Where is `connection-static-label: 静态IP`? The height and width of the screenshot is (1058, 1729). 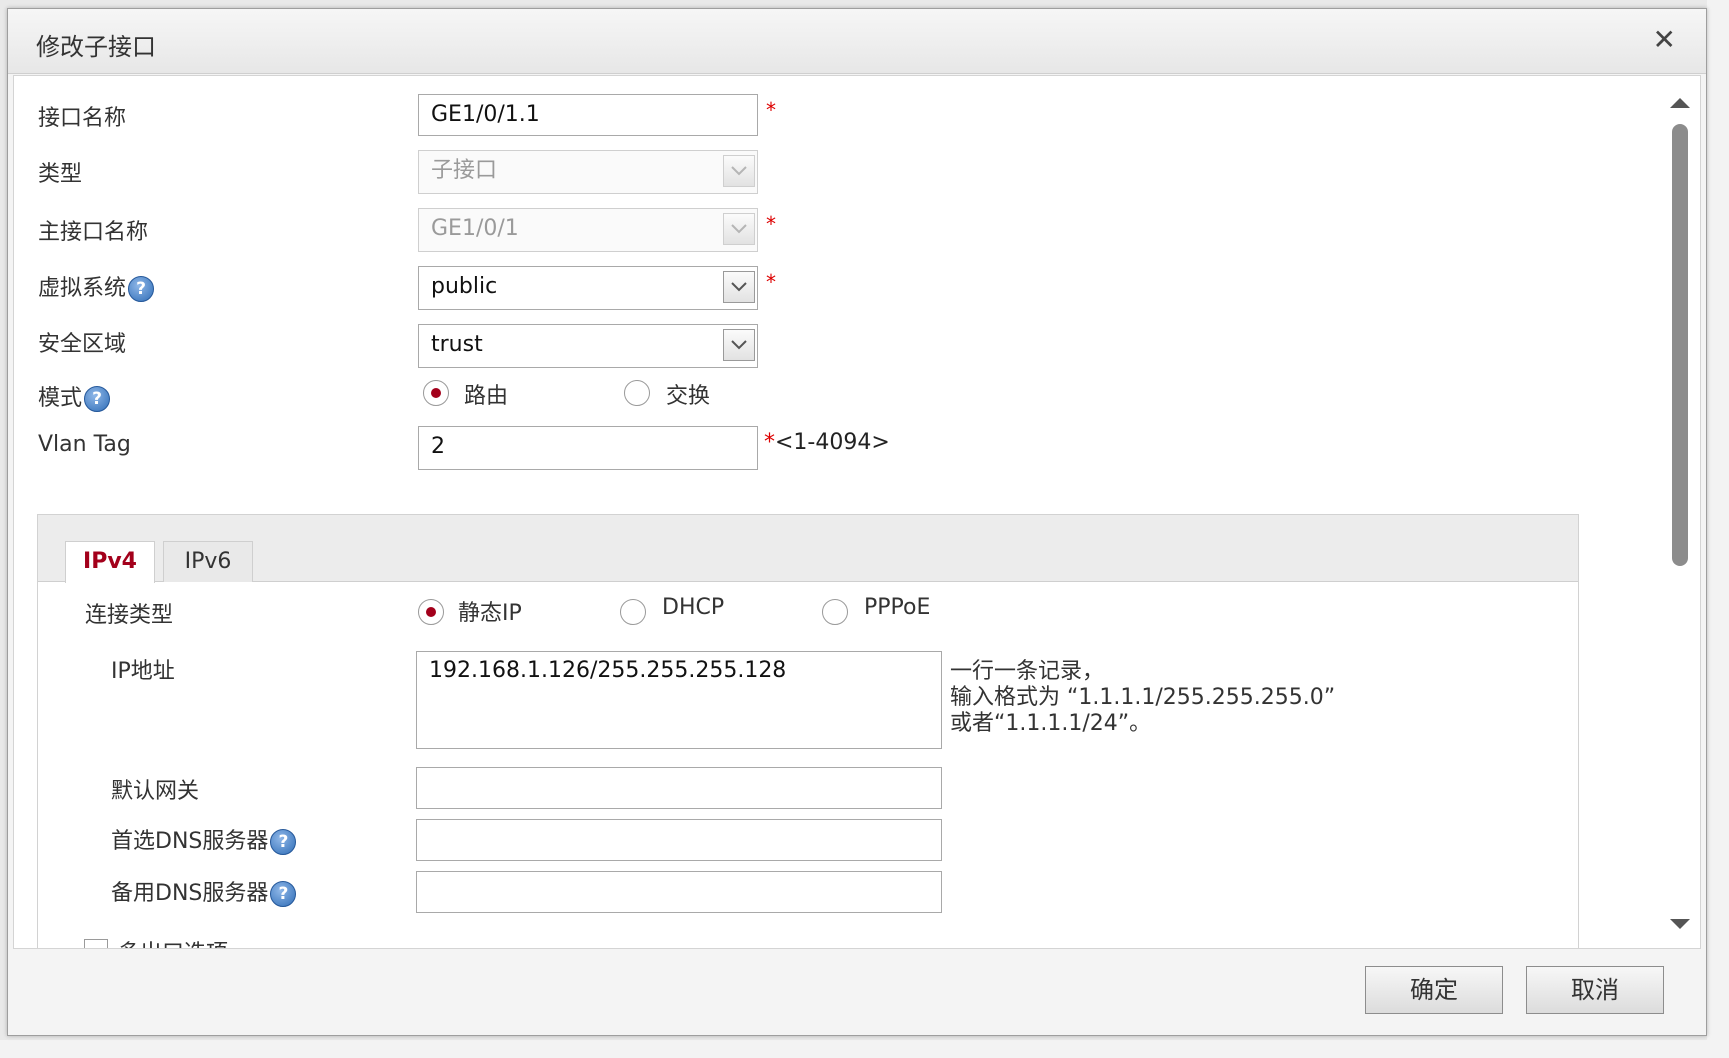 connection-static-label: 静态IP is located at coordinates (490, 613).